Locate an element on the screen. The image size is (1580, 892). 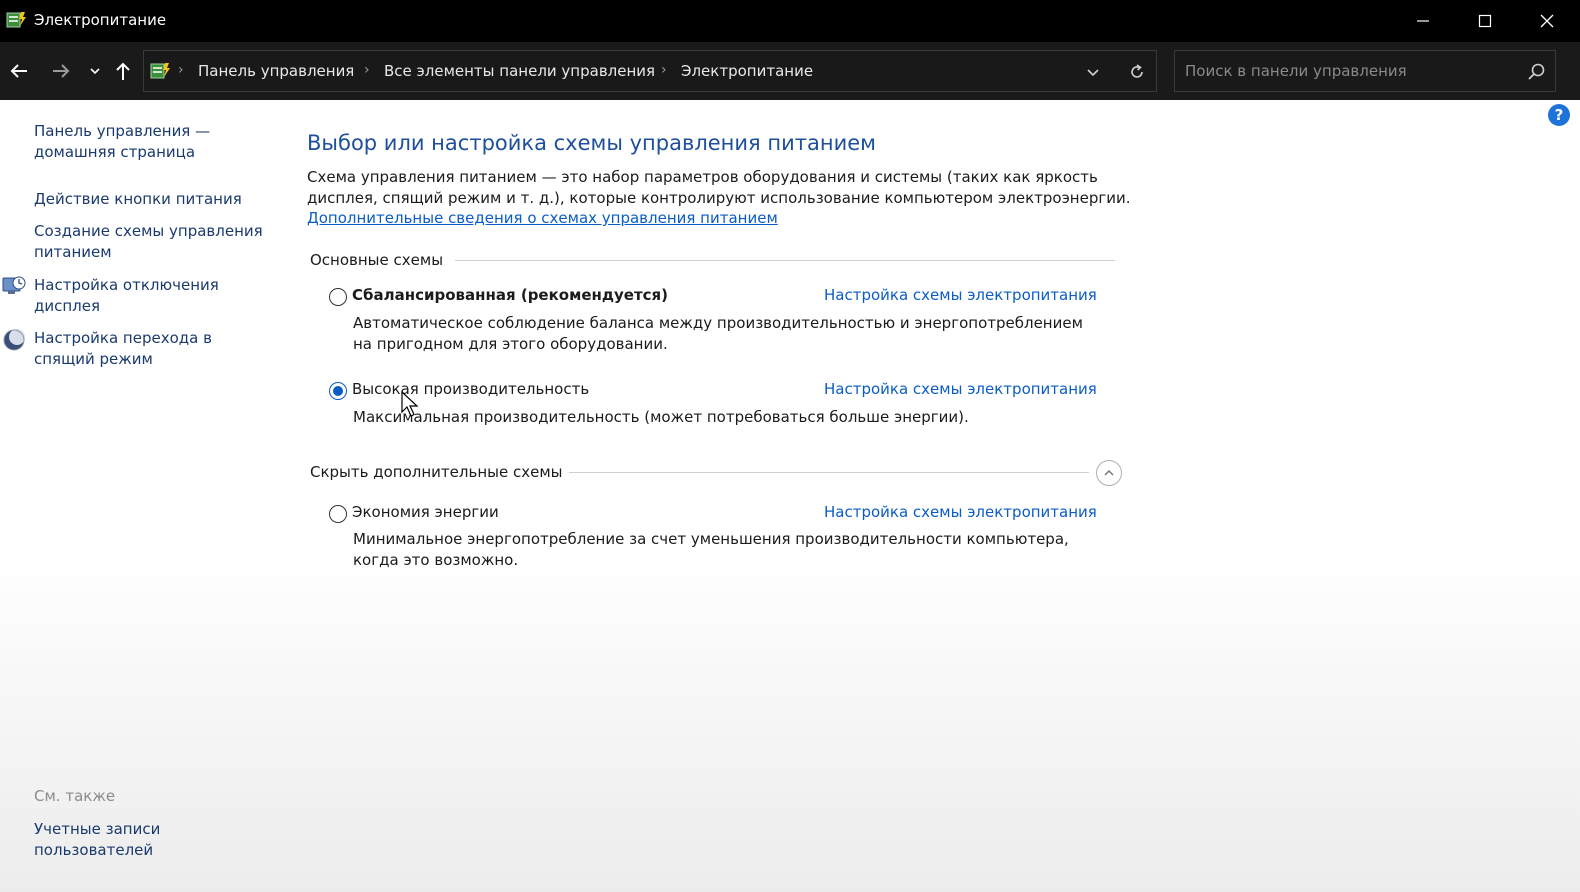
nav-display-off-link: Настройка отключения дисплея is located at coordinates (126, 296).